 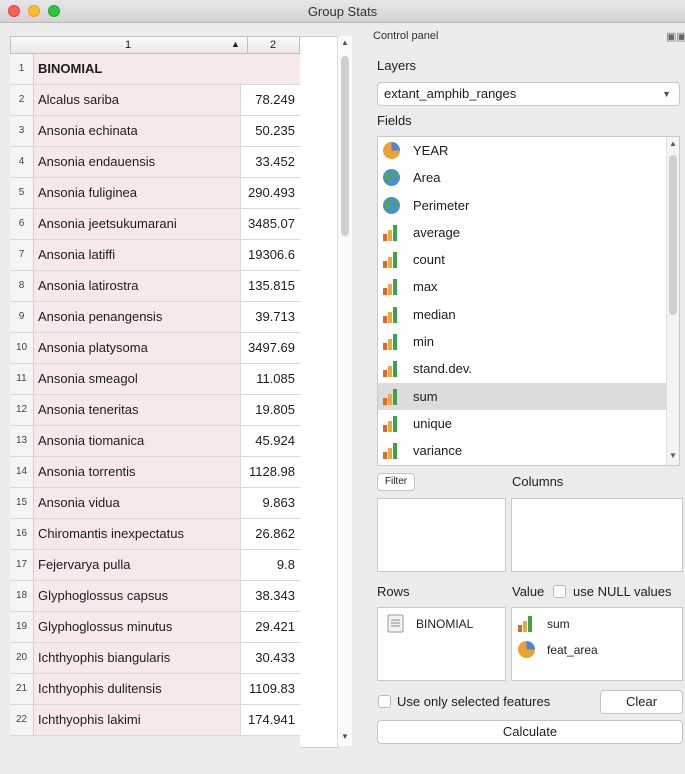 What do you see at coordinates (137, 689) in the screenshot?
I see `cell-binomial: Ichthyophis dulitensis` at bounding box center [137, 689].